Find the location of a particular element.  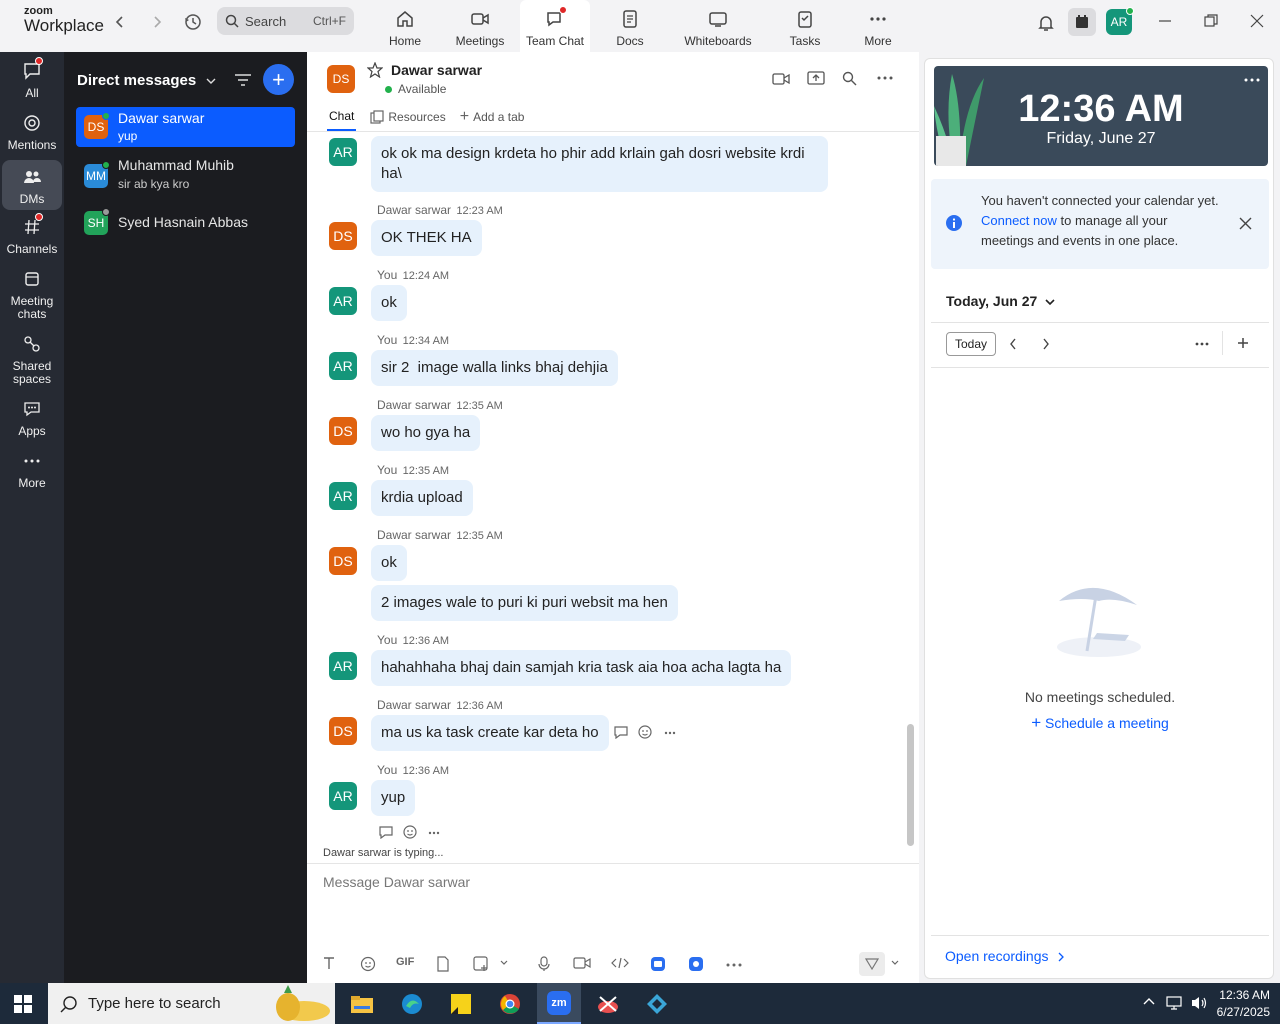

more-options-icon is located at coordinates (885, 78).